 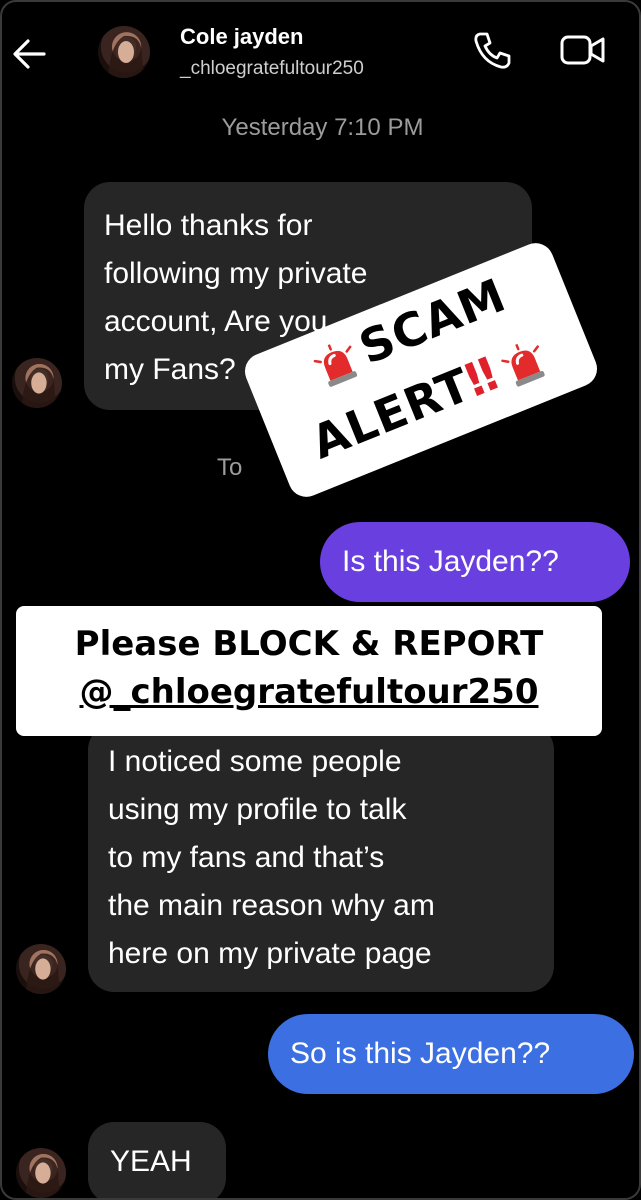 I want to click on call-button, so click(x=492, y=50).